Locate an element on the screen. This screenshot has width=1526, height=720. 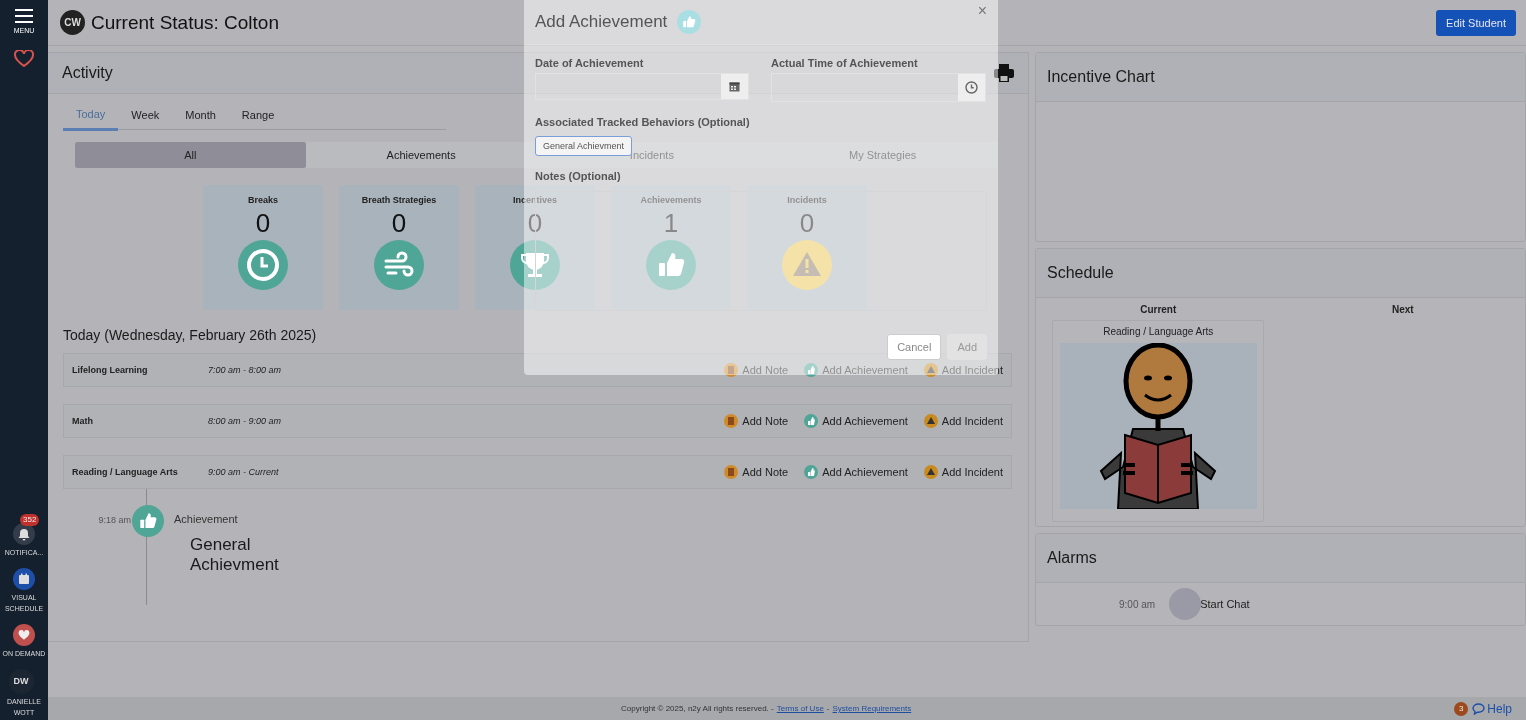
panel-title: Incentive Chart is located at coordinates (1101, 77).